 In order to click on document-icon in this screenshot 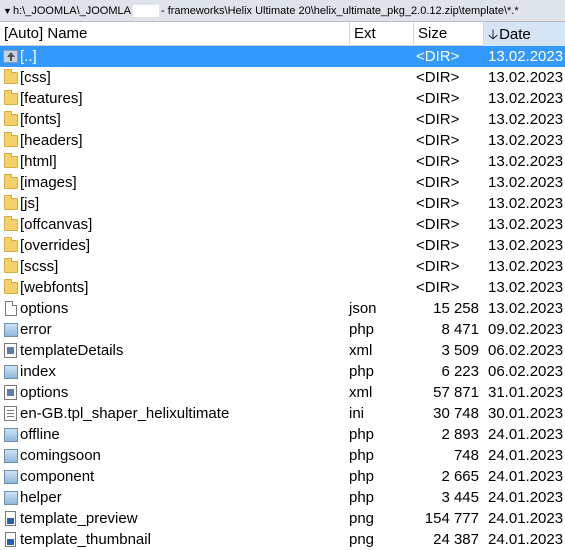, I will do `click(11, 308)`.